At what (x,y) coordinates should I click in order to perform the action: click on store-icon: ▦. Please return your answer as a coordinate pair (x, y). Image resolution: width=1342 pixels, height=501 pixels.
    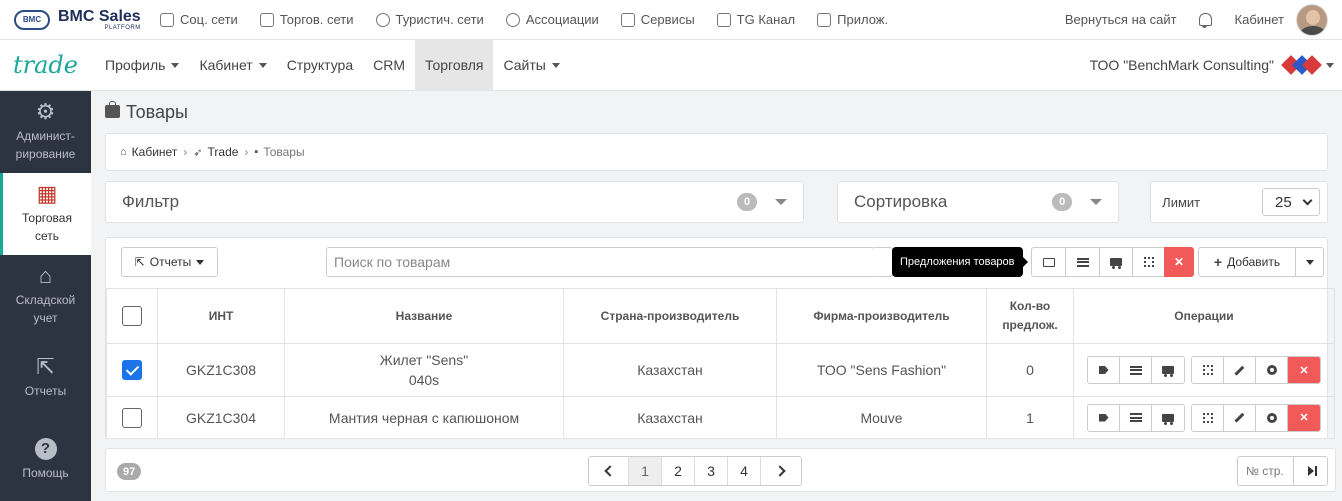
    Looking at the image, I should click on (47, 194).